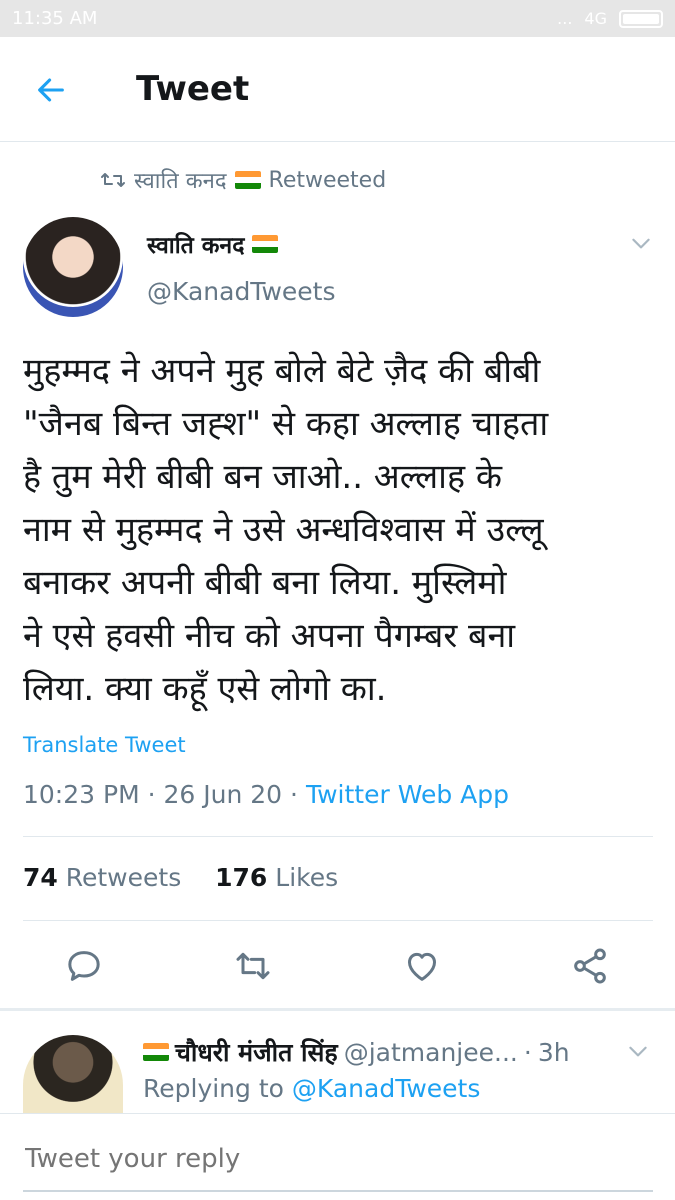  Describe the element at coordinates (407, 794) in the screenshot. I see `tweet-source-link: Twitter Web App` at that location.